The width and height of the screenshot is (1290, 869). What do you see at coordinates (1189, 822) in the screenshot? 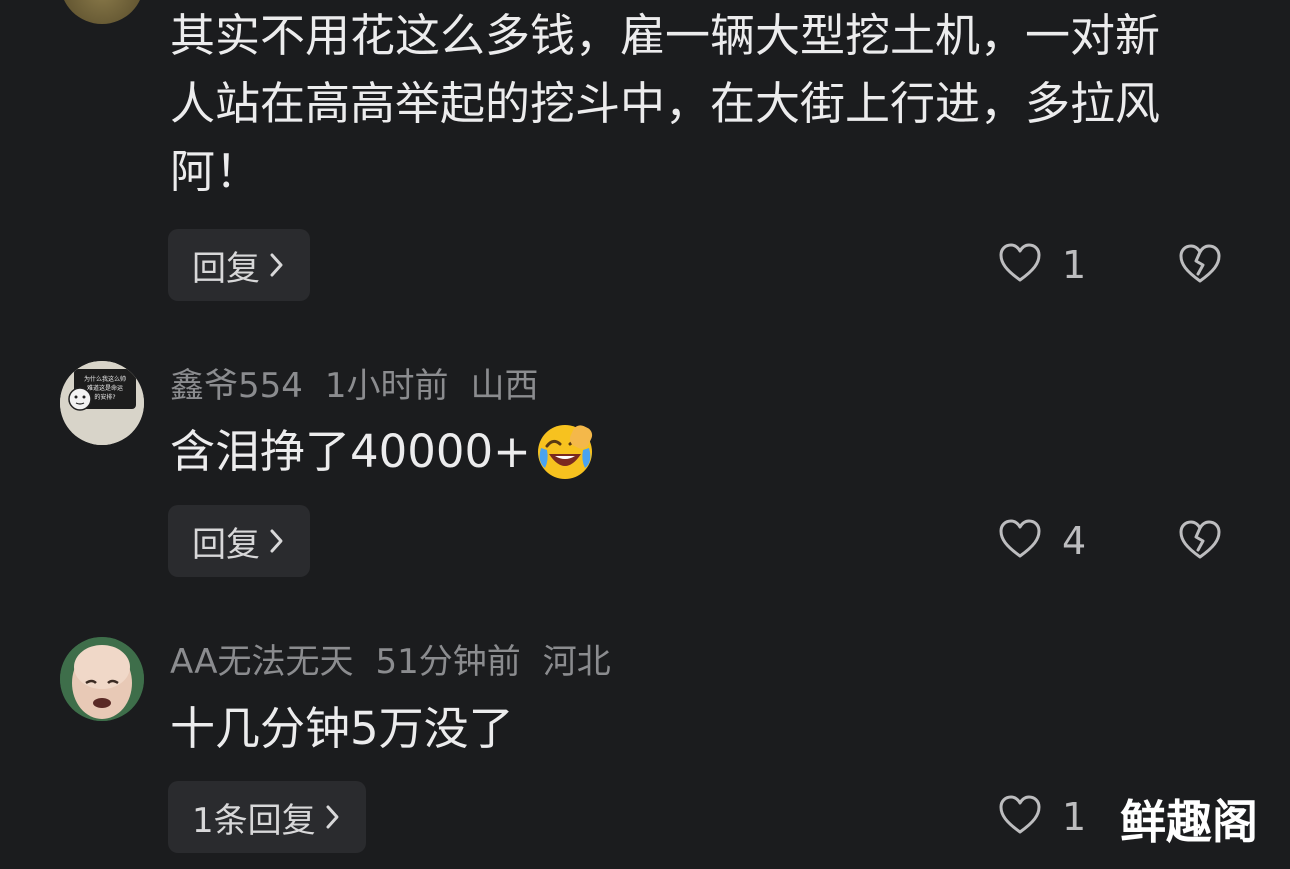
I see `watermark: 鲜趣阁` at bounding box center [1189, 822].